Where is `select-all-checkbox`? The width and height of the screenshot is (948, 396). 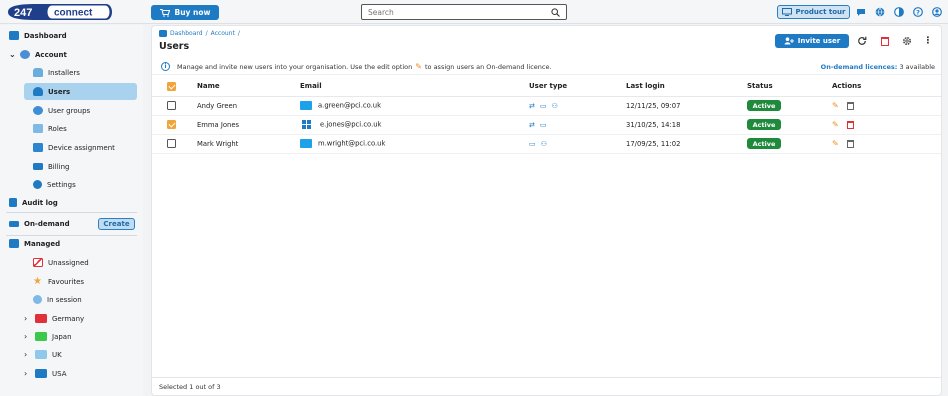
select-all-checkbox is located at coordinates (171, 86).